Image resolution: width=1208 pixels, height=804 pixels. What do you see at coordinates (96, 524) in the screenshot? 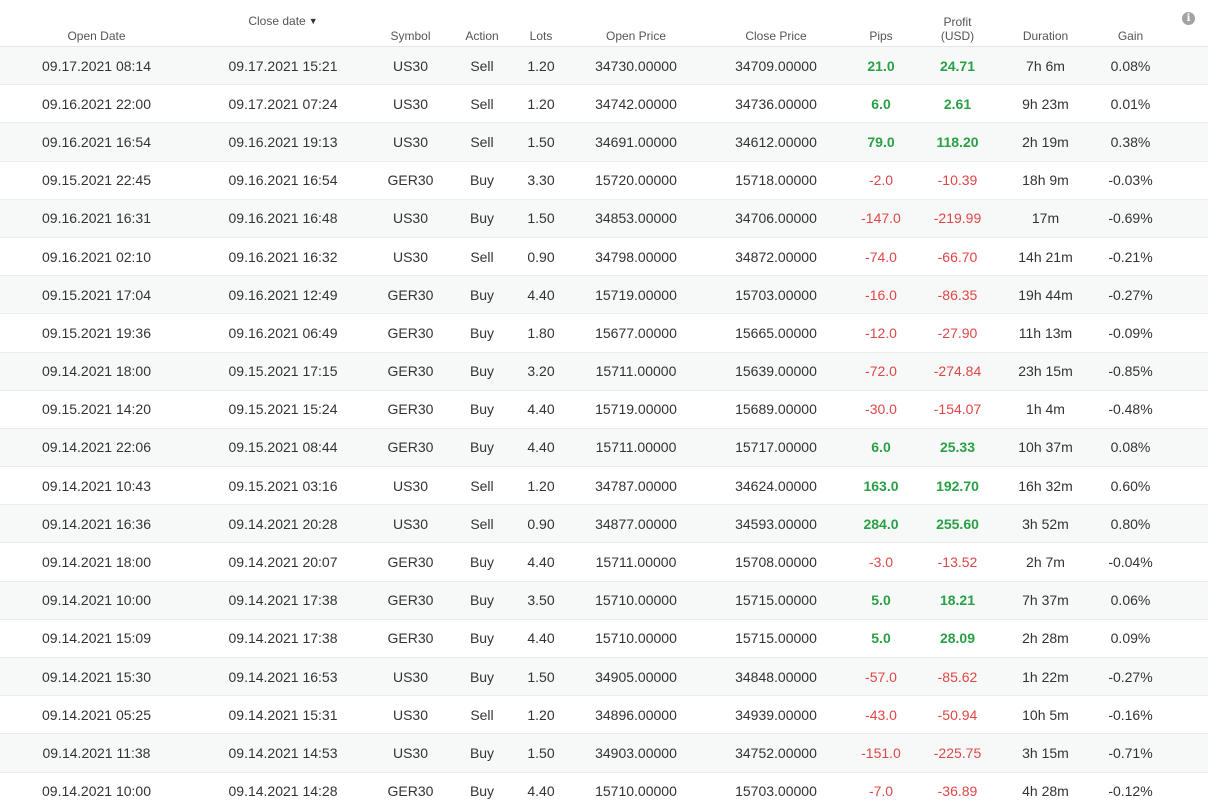
I see `cell-open-date: 09.14.2021 16:36` at bounding box center [96, 524].